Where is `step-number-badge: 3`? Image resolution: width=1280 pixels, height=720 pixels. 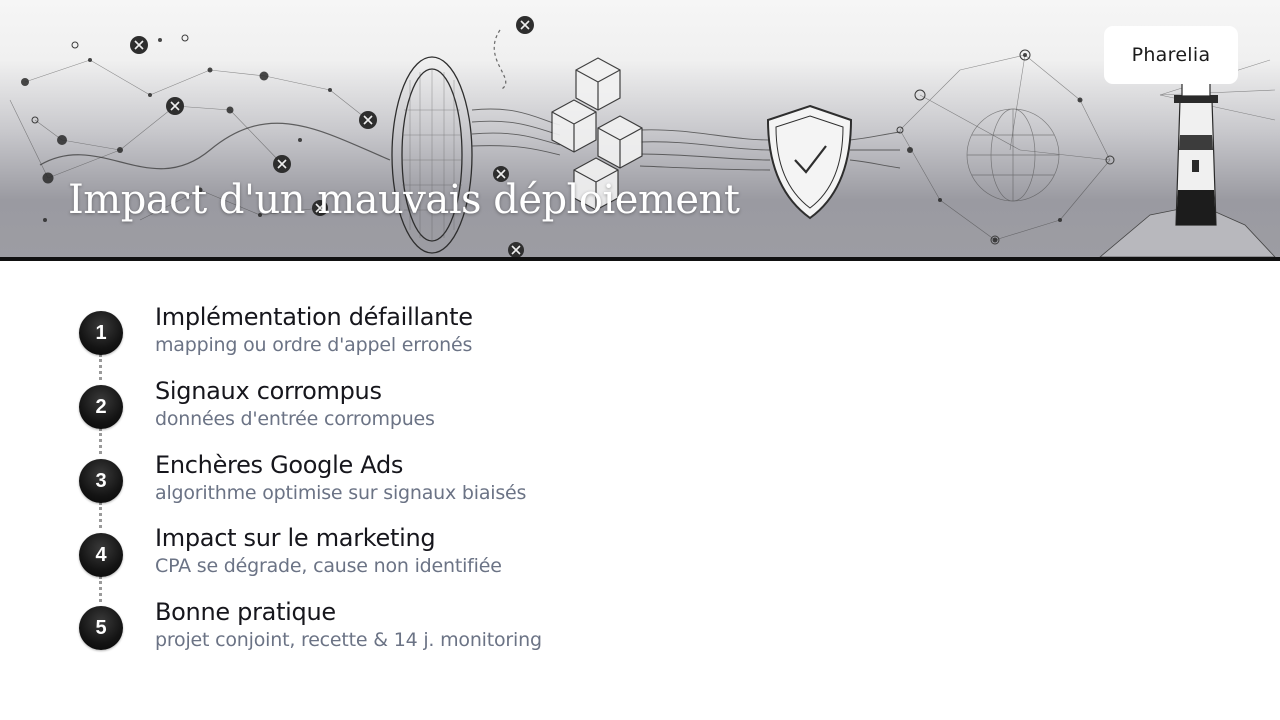
step-number-badge: 3 is located at coordinates (101, 481).